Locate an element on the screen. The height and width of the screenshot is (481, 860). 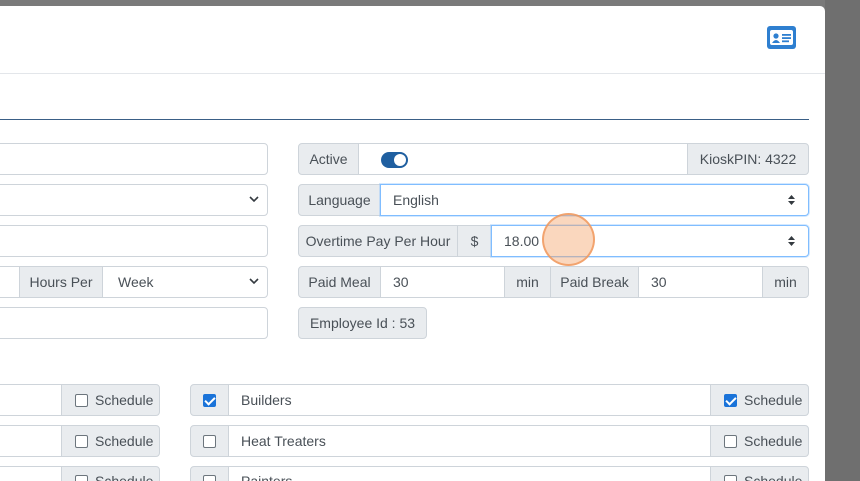
dept-row-painters: Painters is located at coordinates (469, 473).